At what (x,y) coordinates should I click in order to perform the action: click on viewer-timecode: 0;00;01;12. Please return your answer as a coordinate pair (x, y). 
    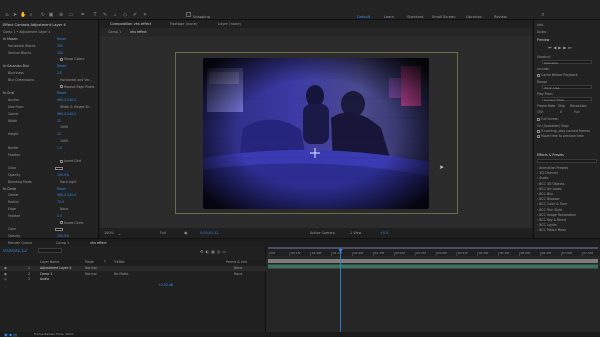
    Looking at the image, I should click on (209, 233).